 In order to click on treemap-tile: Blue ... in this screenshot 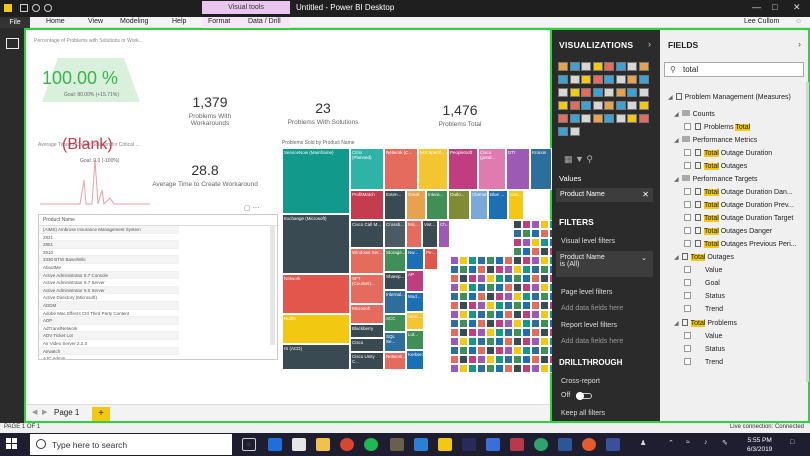, I will do `click(498, 205)`.